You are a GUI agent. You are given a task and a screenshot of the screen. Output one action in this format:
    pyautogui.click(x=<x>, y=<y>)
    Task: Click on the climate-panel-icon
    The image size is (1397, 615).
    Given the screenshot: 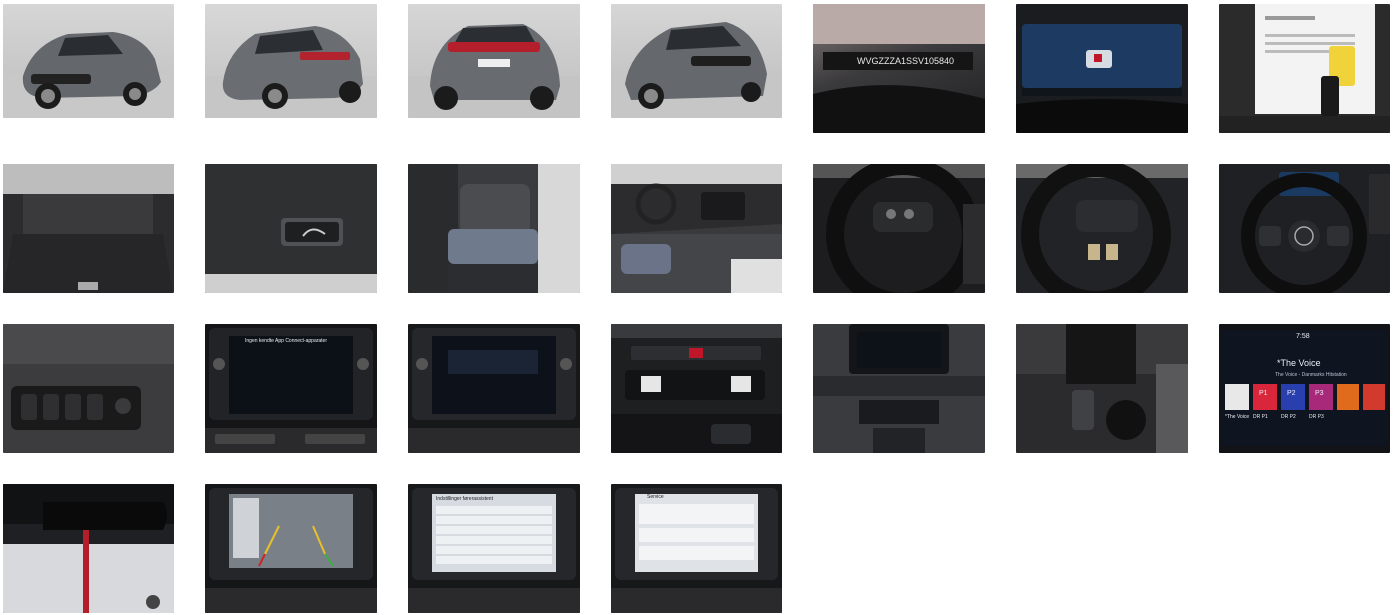 What is the action you would take?
    pyautogui.click(x=696, y=388)
    